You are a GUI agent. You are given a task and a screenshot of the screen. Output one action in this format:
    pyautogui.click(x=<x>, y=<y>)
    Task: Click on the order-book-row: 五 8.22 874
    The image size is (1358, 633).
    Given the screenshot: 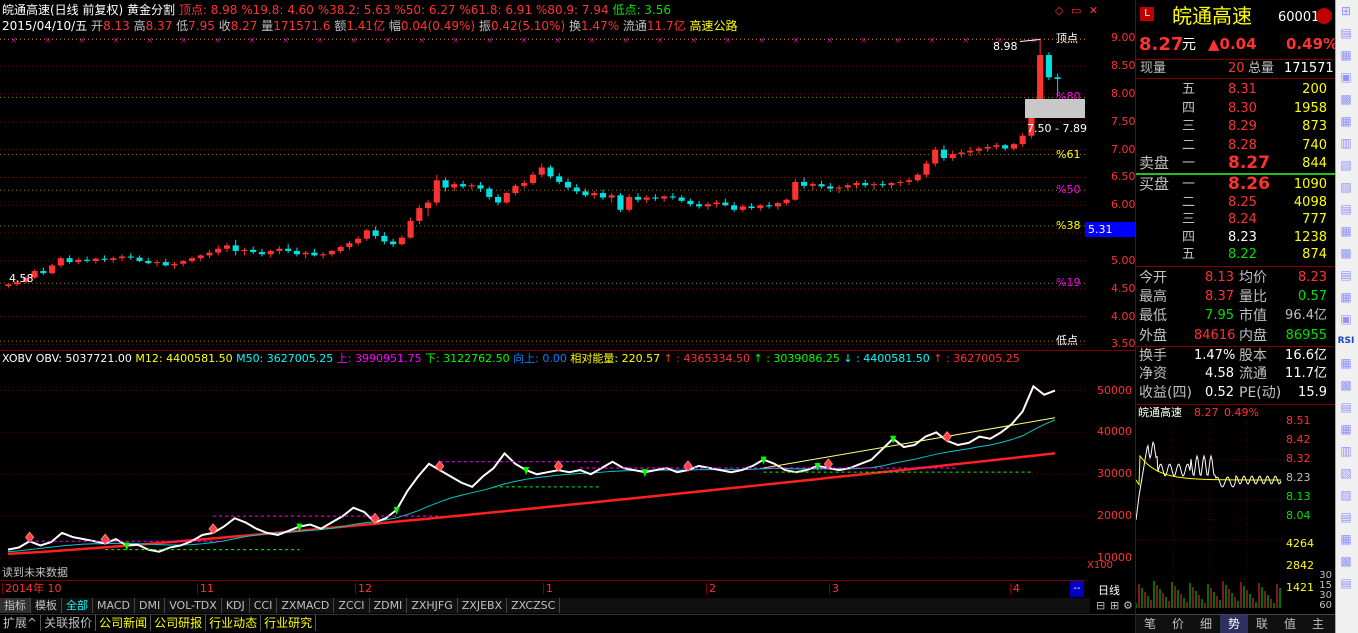 What is the action you would take?
    pyautogui.click(x=1234, y=255)
    